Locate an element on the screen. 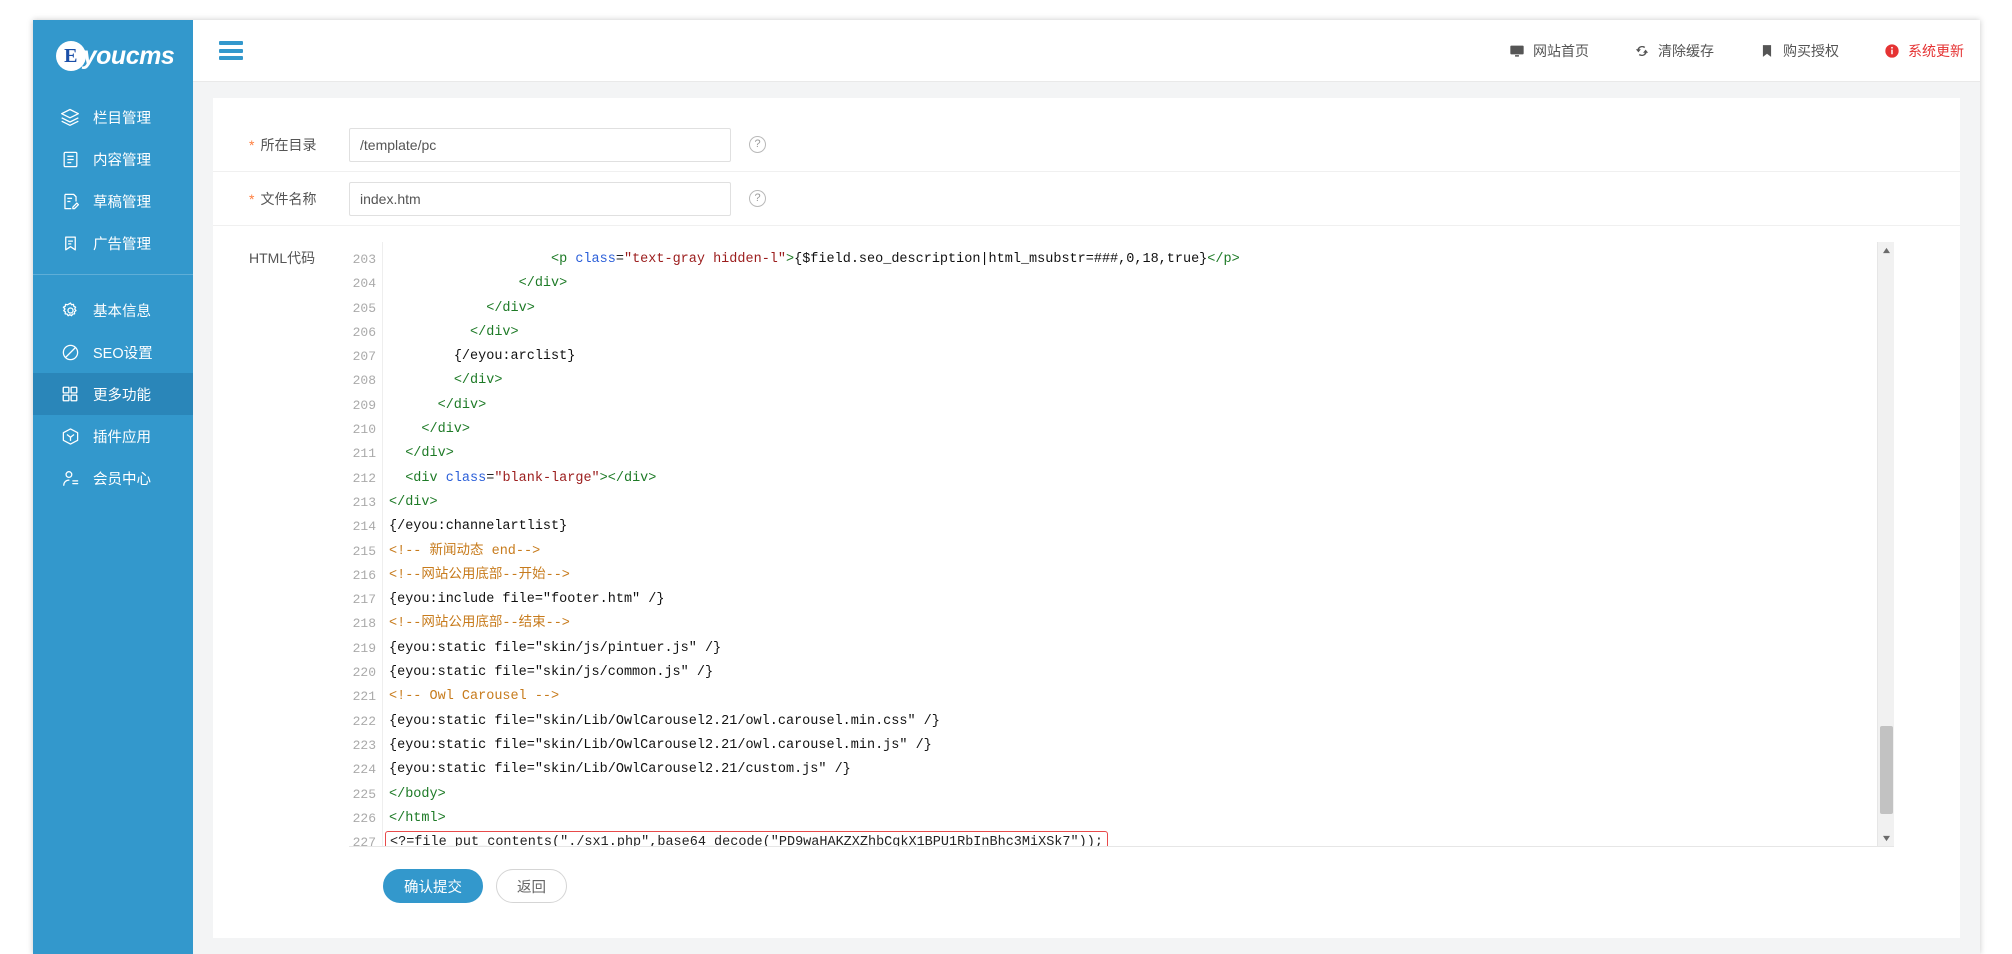 The image size is (2012, 954). topnav-item-site-home: 网站首页 is located at coordinates (1548, 51).